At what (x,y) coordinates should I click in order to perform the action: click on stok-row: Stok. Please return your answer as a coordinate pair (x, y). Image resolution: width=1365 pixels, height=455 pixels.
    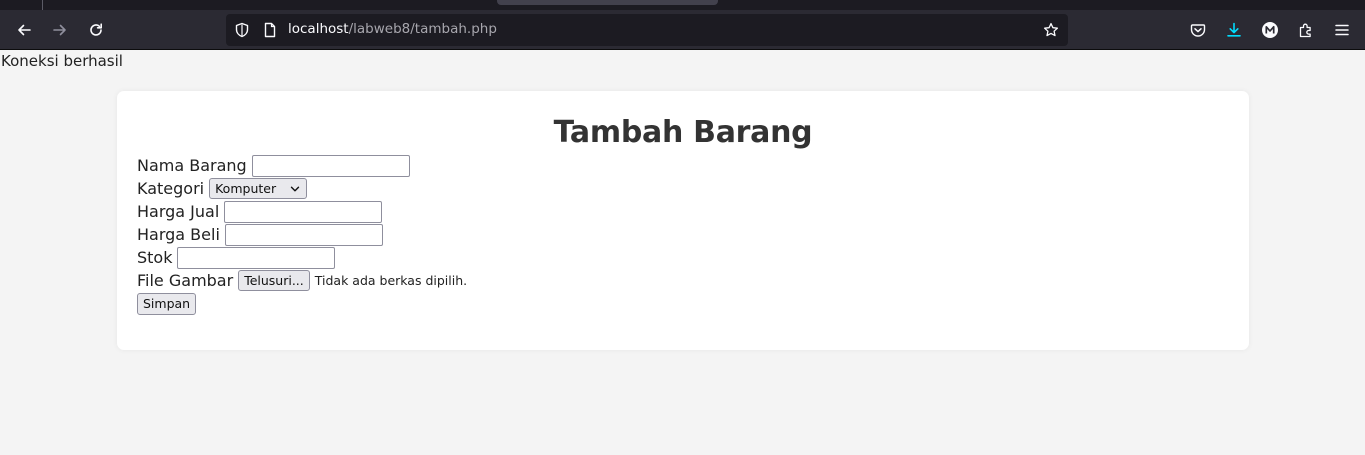
    Looking at the image, I should click on (236, 257).